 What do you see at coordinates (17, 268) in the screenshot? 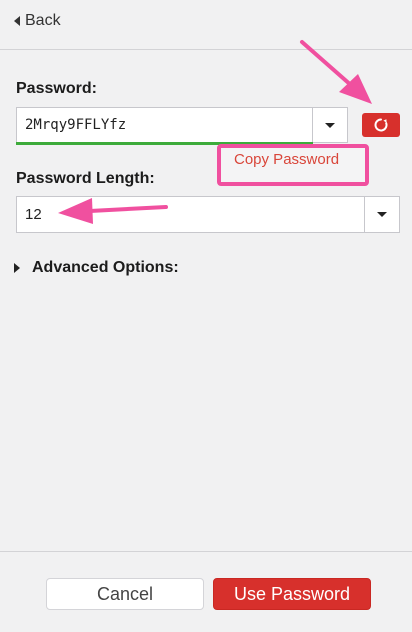
I see `chevron-right-icon` at bounding box center [17, 268].